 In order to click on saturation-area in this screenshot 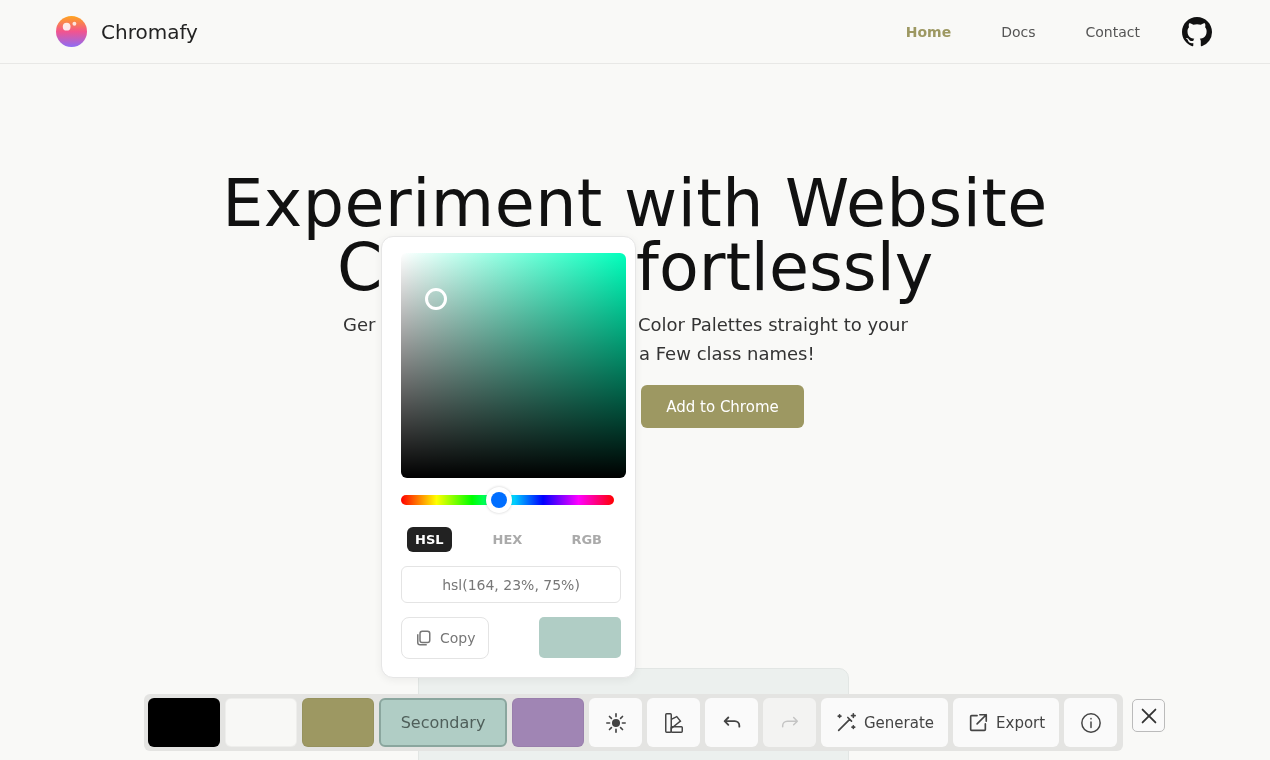, I will do `click(513, 365)`.